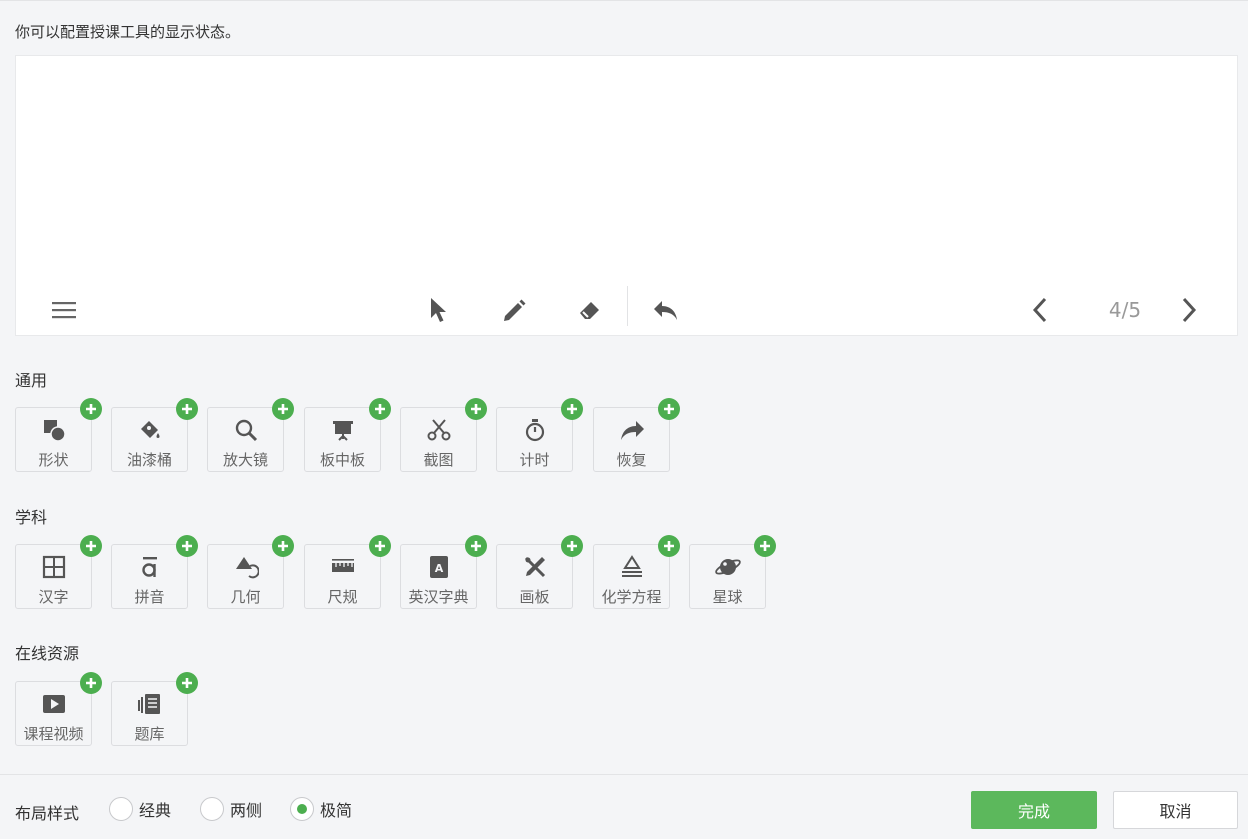  Describe the element at coordinates (727, 567) in the screenshot. I see `planet-icon` at that location.